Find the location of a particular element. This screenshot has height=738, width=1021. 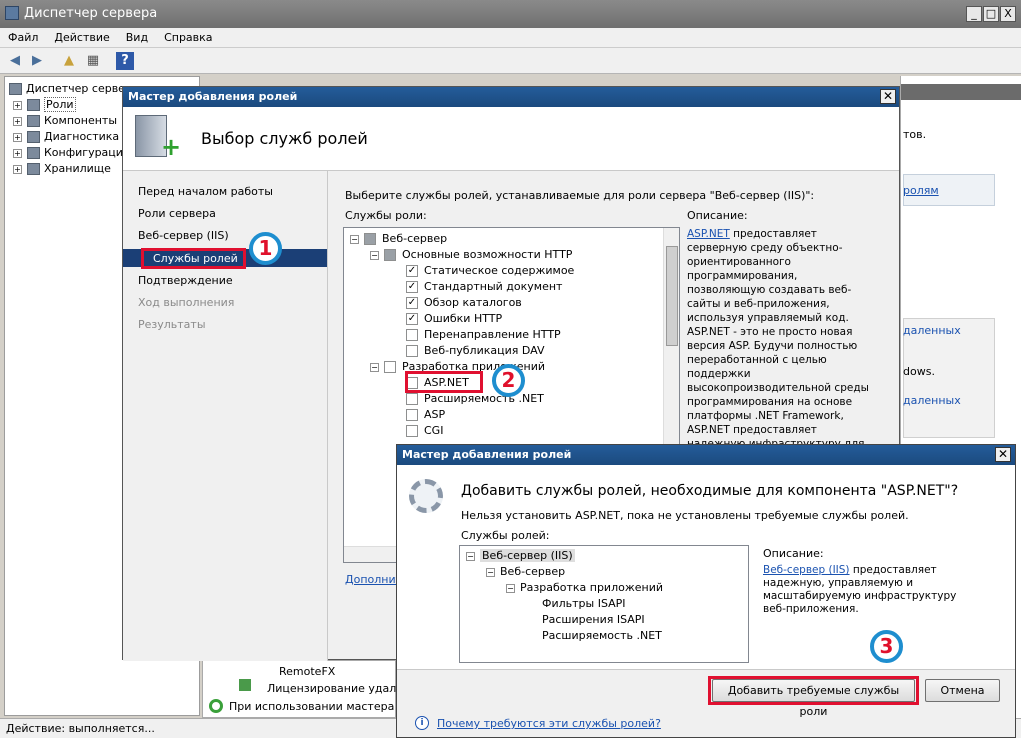

scrollbar-thumb is located at coordinates (672, 296).